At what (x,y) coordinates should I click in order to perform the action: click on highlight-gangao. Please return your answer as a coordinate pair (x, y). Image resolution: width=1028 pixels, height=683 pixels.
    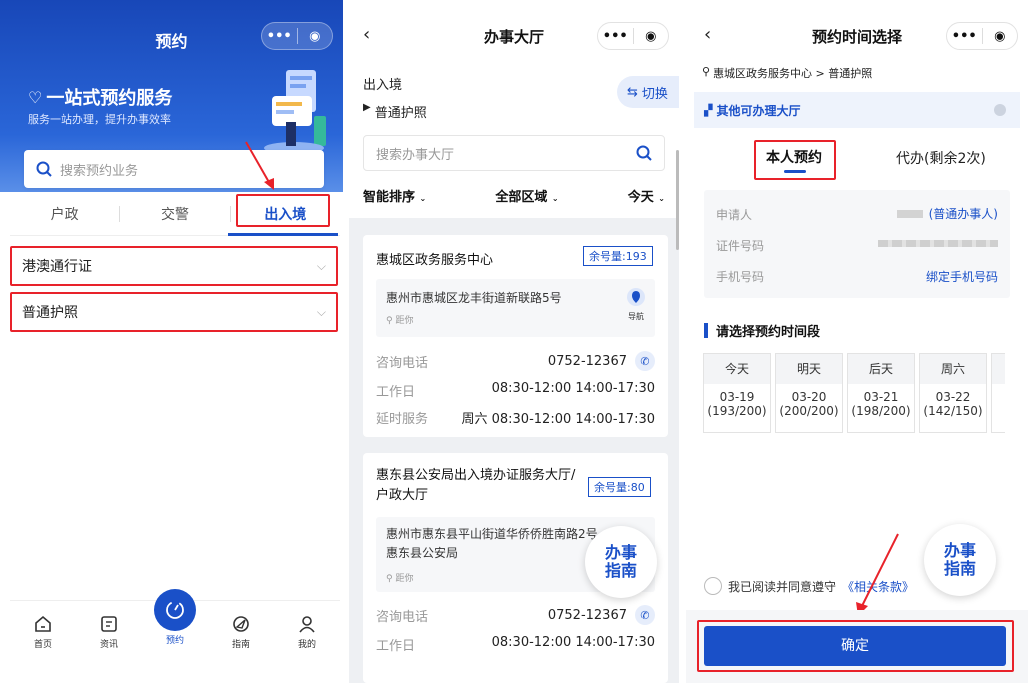
    Looking at the image, I should click on (174, 266).